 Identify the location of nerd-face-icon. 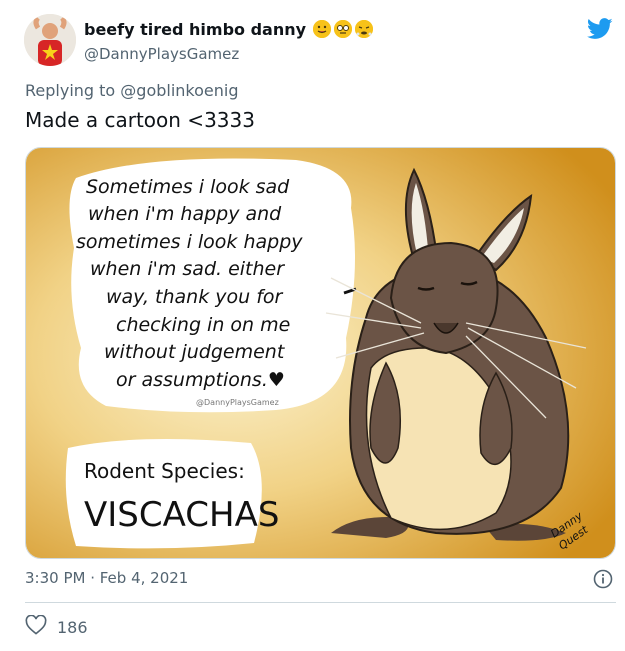
(343, 29).